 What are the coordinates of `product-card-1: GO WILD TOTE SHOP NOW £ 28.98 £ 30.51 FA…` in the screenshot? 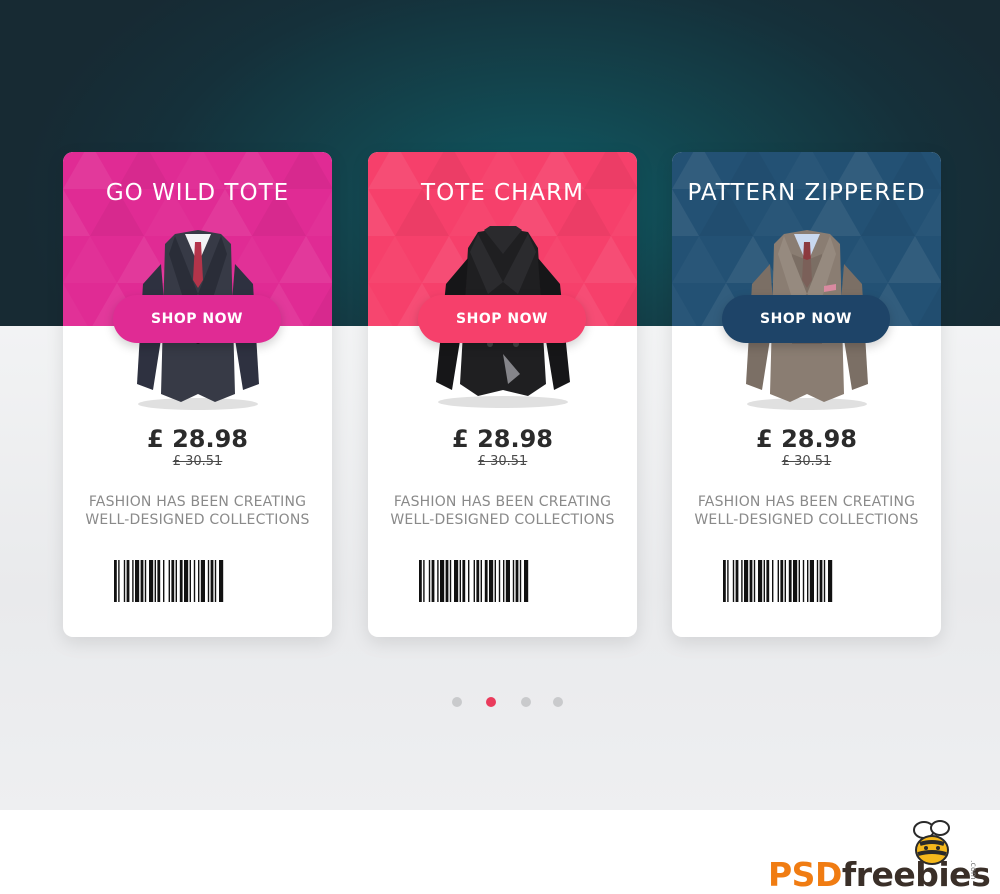 It's located at (197, 394).